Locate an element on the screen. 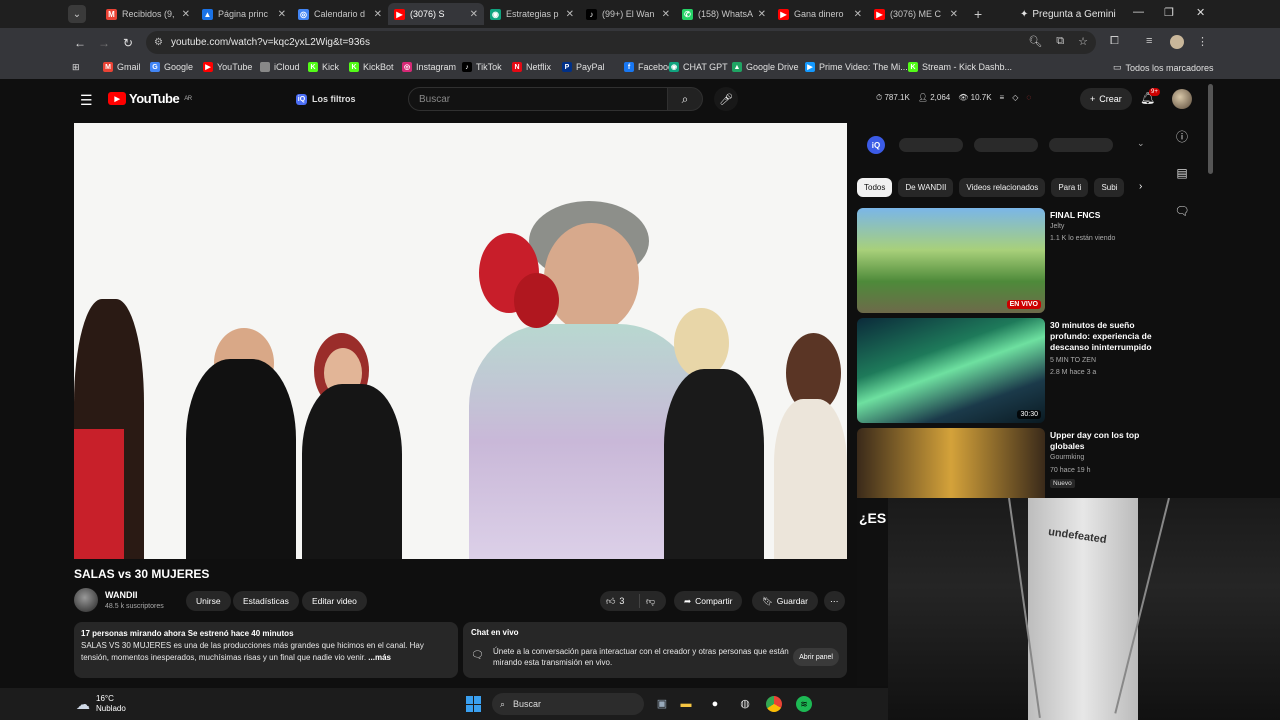  bookmark-item: ◉ CHAT GPT is located at coordinates (698, 67).